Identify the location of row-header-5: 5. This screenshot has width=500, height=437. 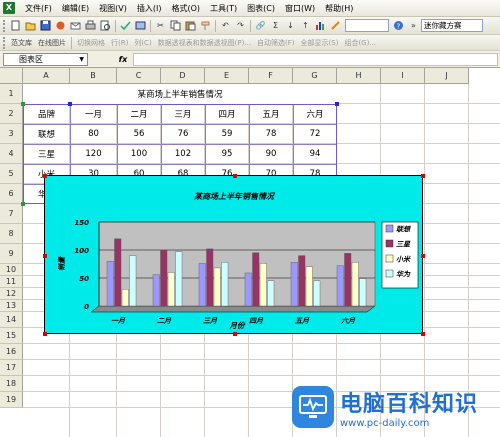
(11, 174).